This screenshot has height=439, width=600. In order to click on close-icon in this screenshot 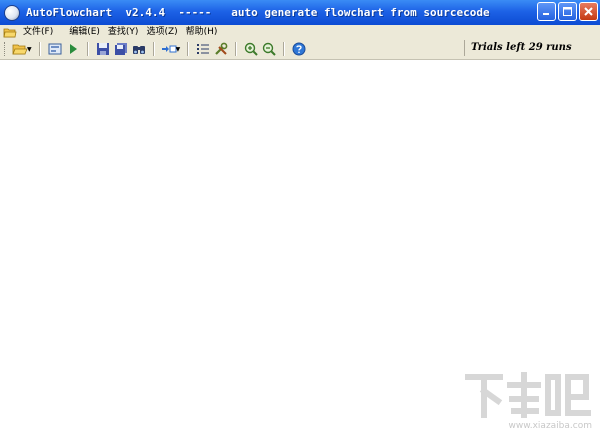, I will do `click(588, 11)`.